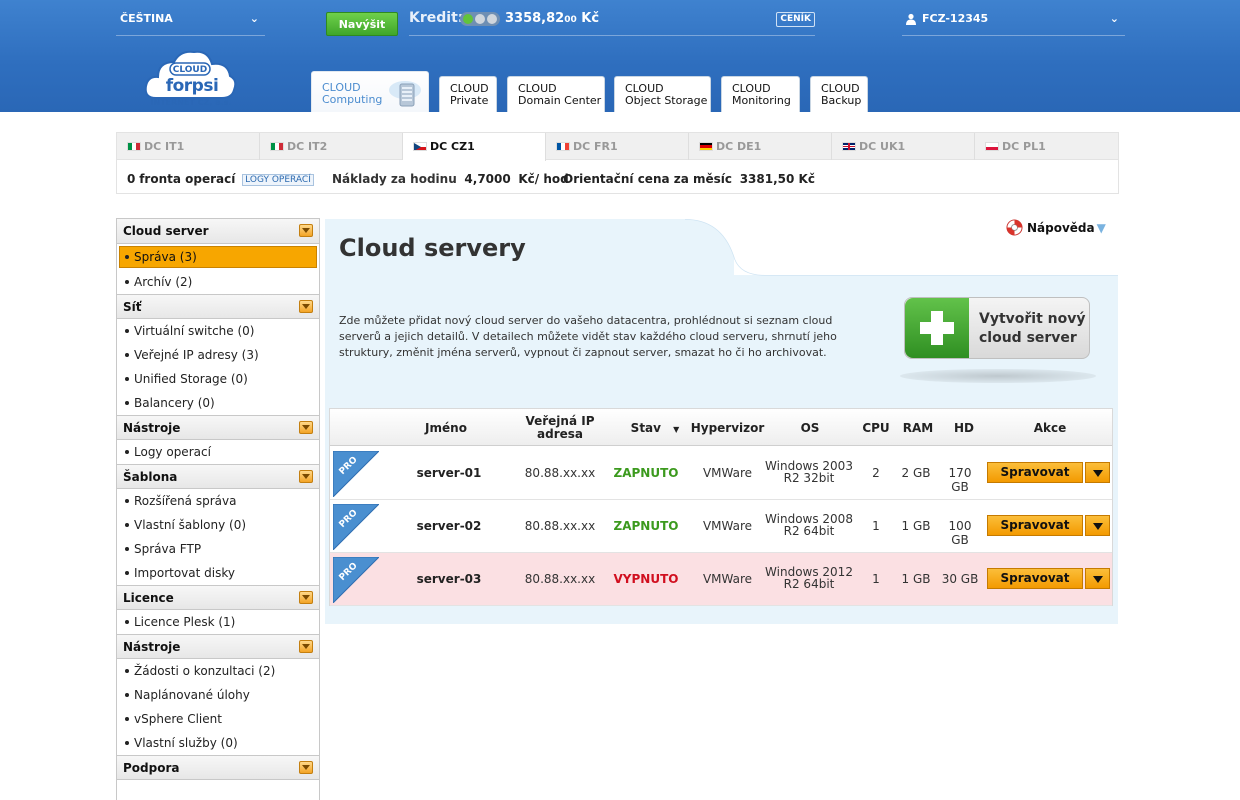 This screenshot has height=800, width=1240. What do you see at coordinates (188, 146) in the screenshot?
I see `tab-dc-it1: DC IT1` at bounding box center [188, 146].